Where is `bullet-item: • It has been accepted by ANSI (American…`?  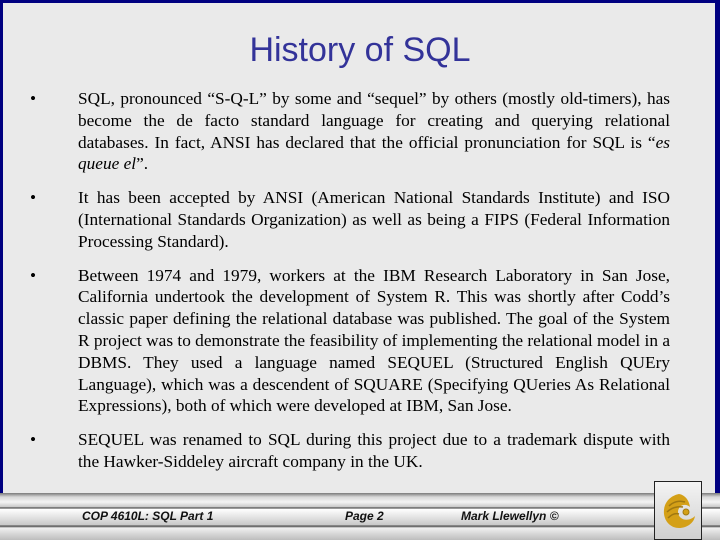 bullet-item: • It has been accepted by ANSI (American… is located at coordinates (350, 219).